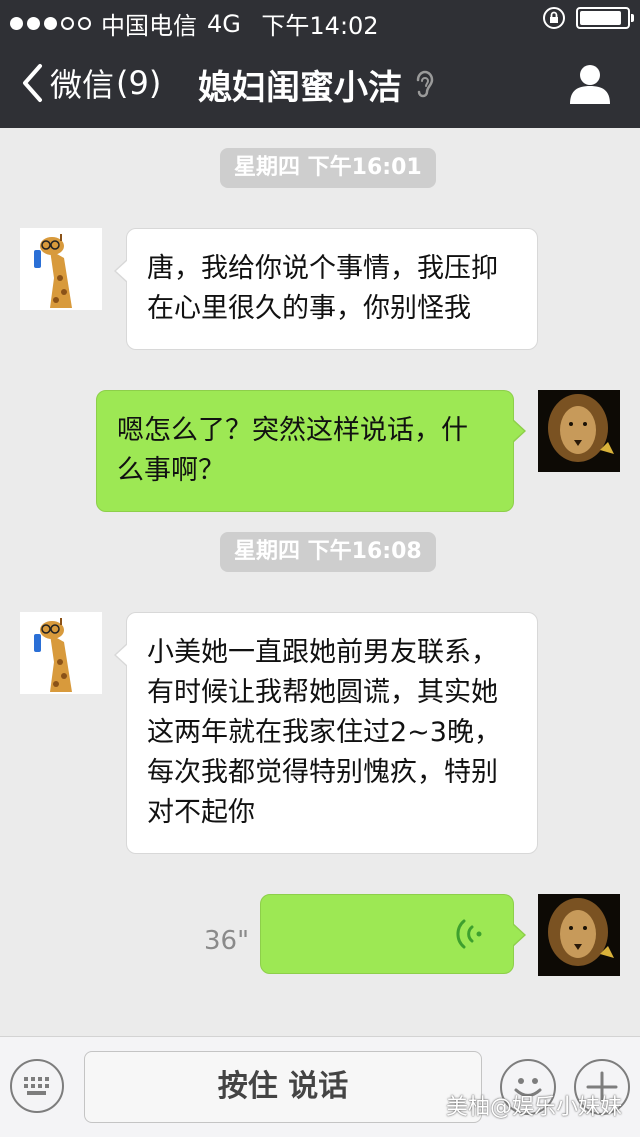  I want to click on message-text: 嗯怎么了？突然这样说话，什 么事啊？, so click(292, 450).